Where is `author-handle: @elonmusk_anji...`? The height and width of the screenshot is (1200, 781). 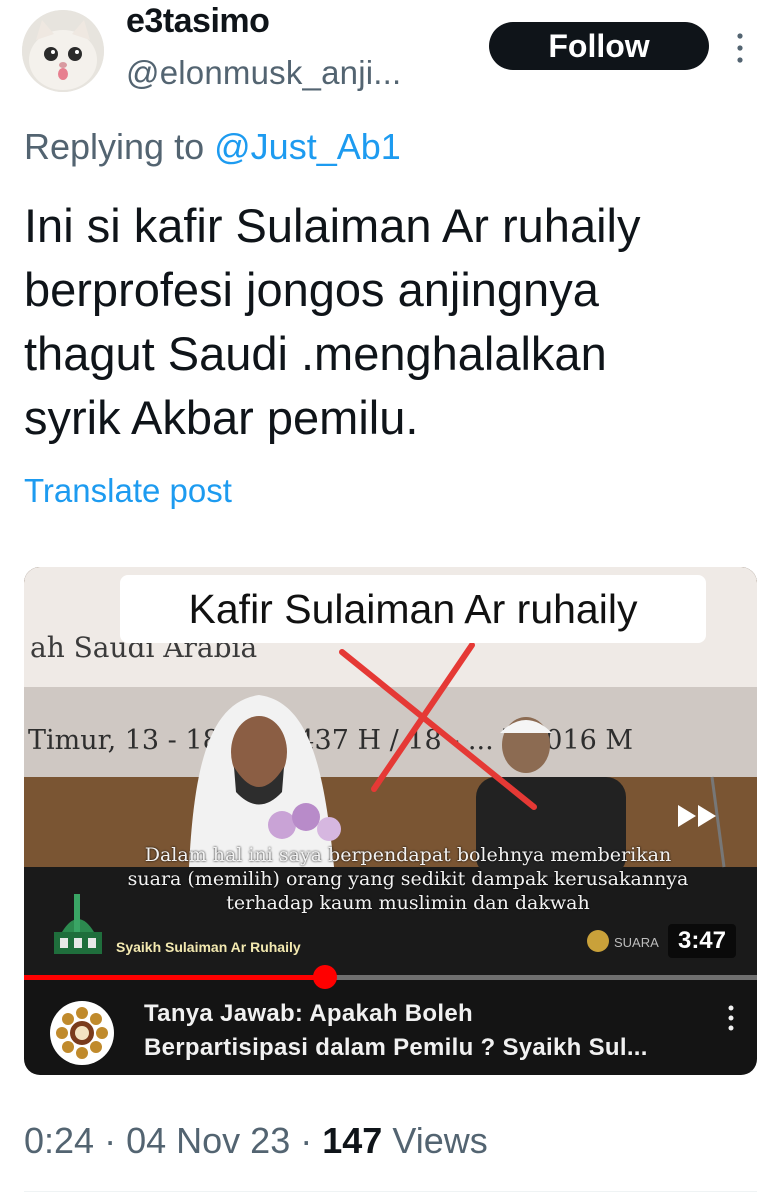
author-handle: @elonmusk_anji... is located at coordinates (263, 73).